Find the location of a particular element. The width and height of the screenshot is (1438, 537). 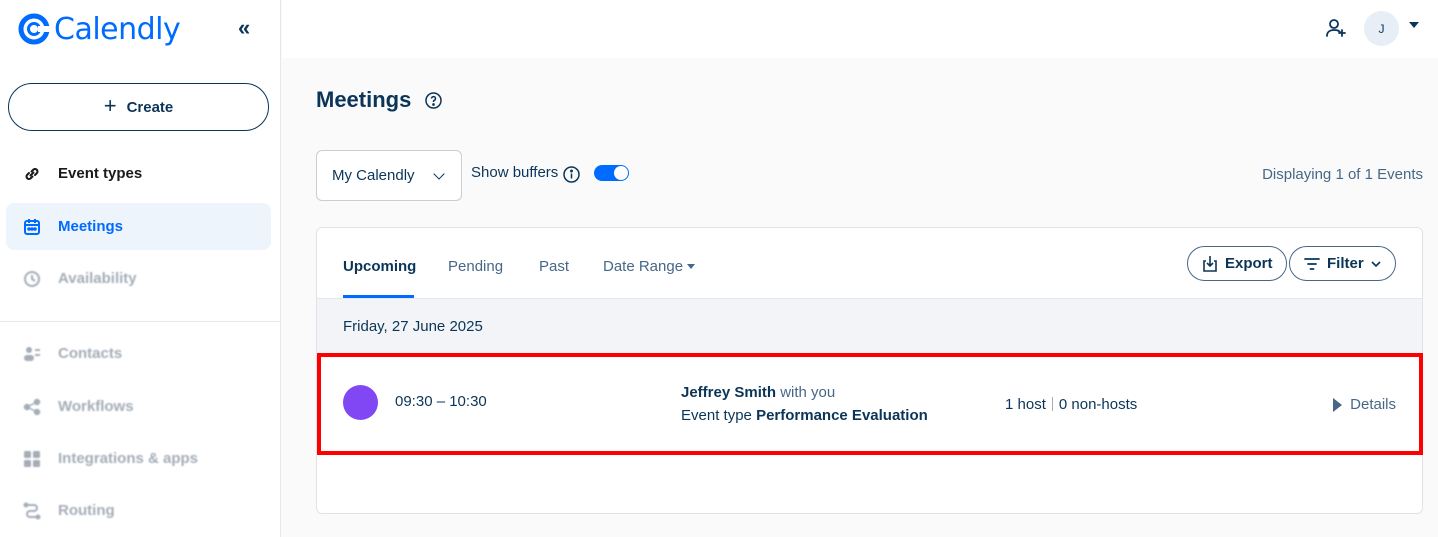

toggle-knob is located at coordinates (621, 173).